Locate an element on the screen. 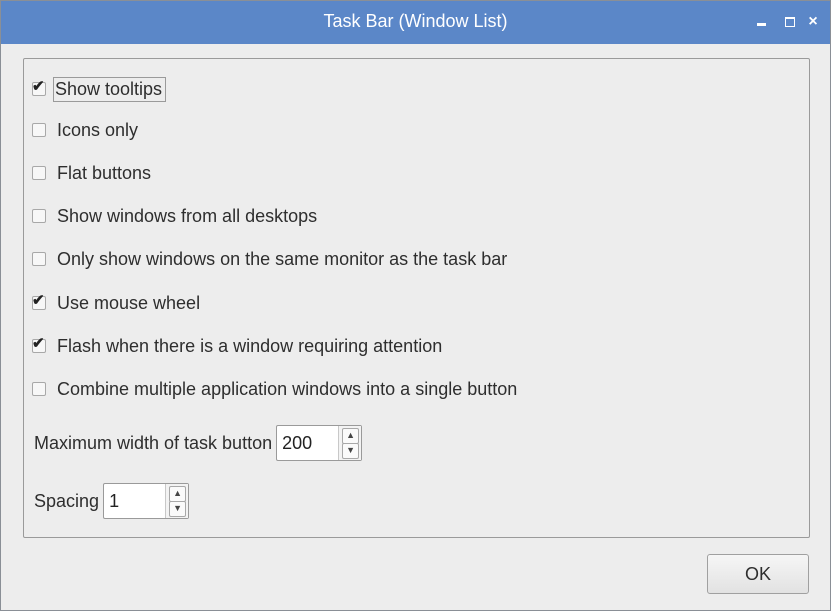 This screenshot has height=611, width=831. option-label: Show windows from all desktops is located at coordinates (187, 215).